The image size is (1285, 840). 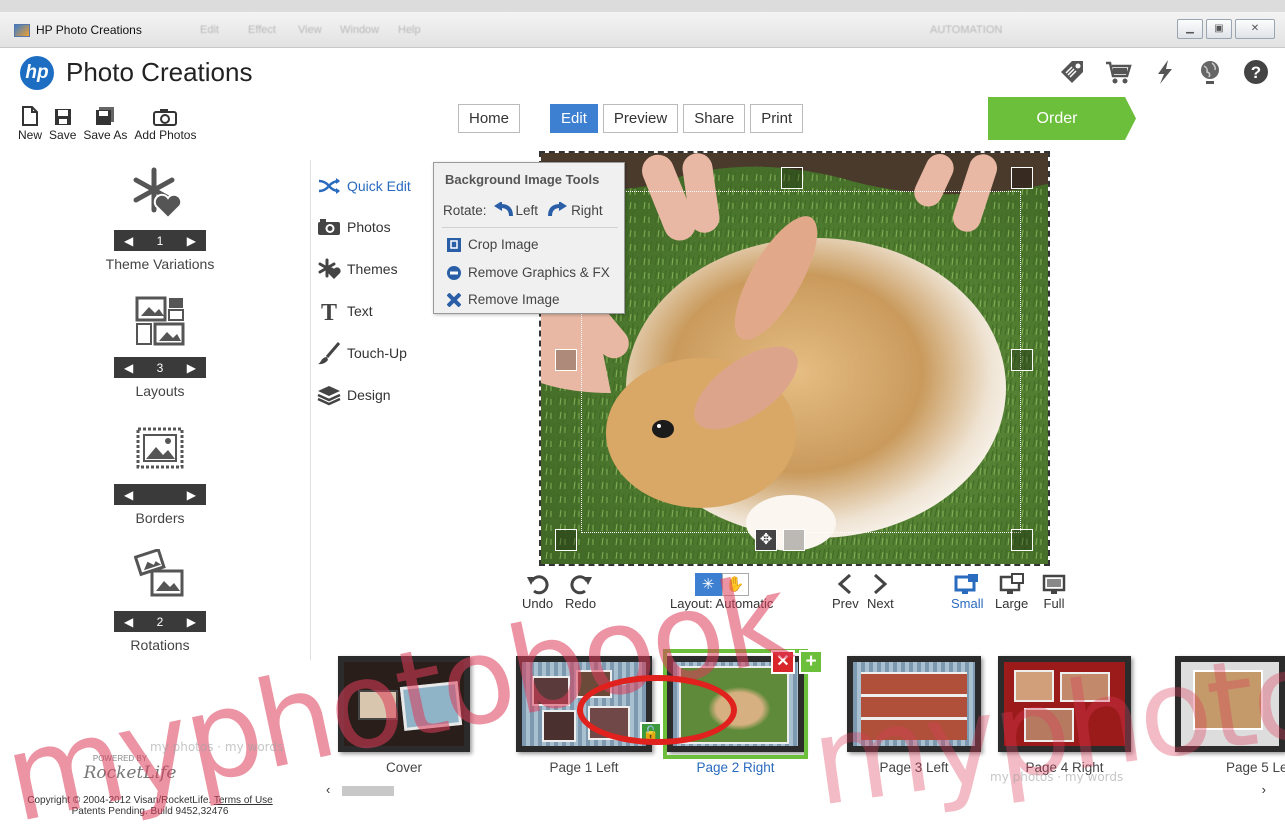 What do you see at coordinates (243, 800) in the screenshot?
I see `terms-of-use-link: Terms of Use` at bounding box center [243, 800].